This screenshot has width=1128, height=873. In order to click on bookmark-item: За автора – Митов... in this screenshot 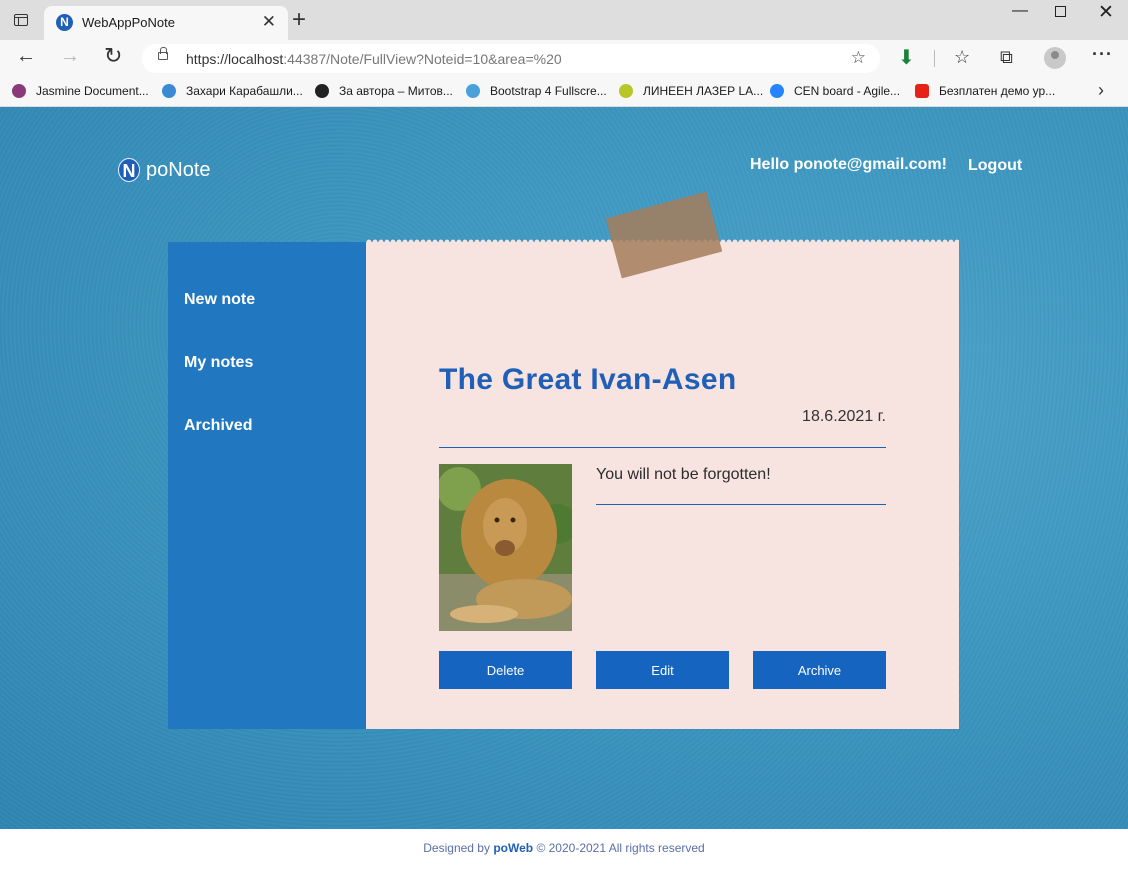, I will do `click(384, 91)`.